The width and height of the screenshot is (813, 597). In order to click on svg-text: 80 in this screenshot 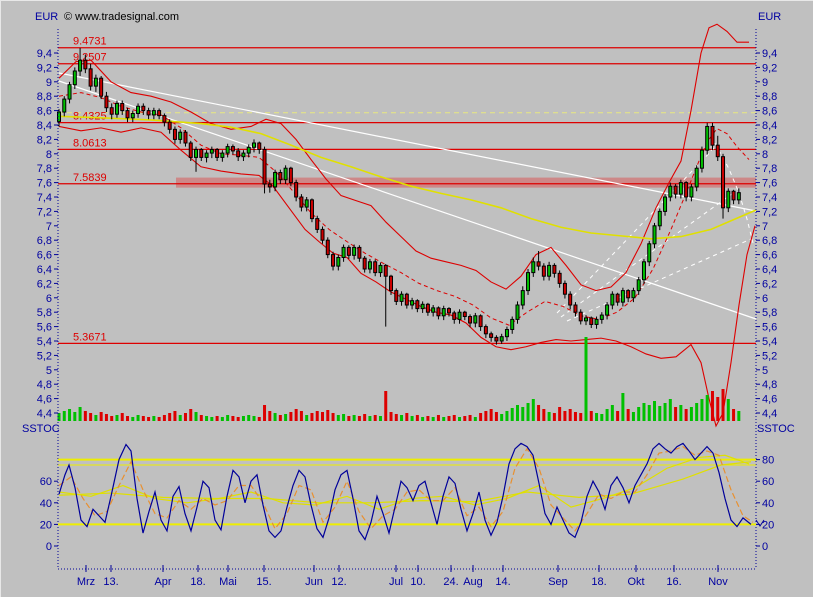, I will do `click(768, 461)`.